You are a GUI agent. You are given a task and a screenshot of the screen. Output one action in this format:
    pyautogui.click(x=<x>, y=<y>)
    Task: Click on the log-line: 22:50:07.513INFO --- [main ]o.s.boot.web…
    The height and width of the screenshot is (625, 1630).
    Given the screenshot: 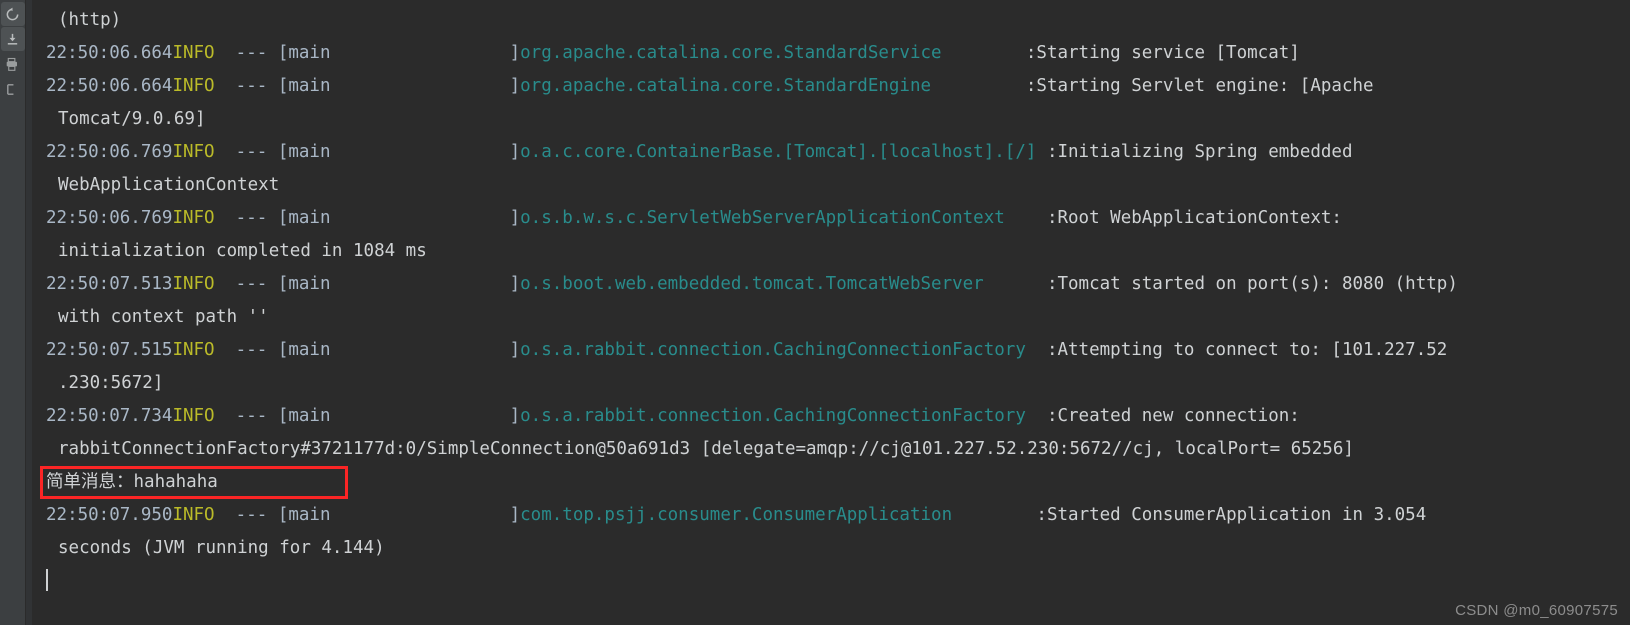 What is the action you would take?
    pyautogui.click(x=831, y=284)
    